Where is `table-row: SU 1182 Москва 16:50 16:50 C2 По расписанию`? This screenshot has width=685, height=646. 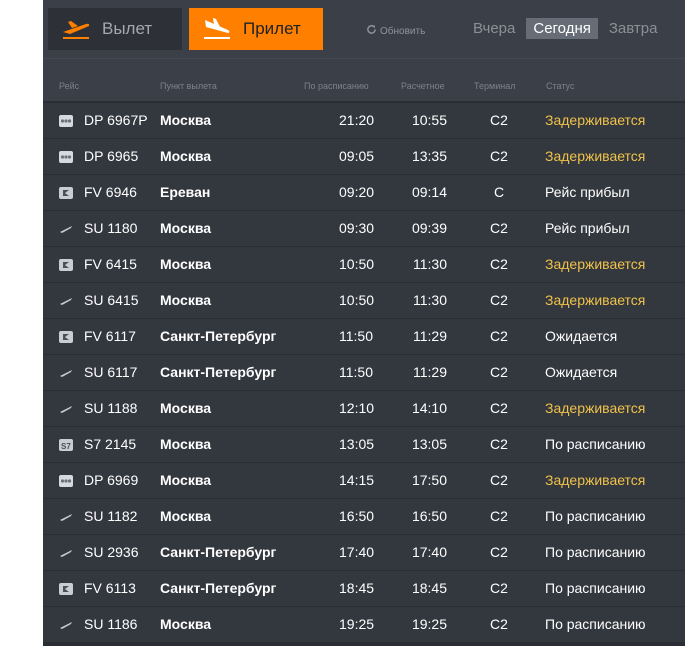
table-row: SU 1182 Москва 16:50 16:50 C2 По расписанию is located at coordinates (364, 517).